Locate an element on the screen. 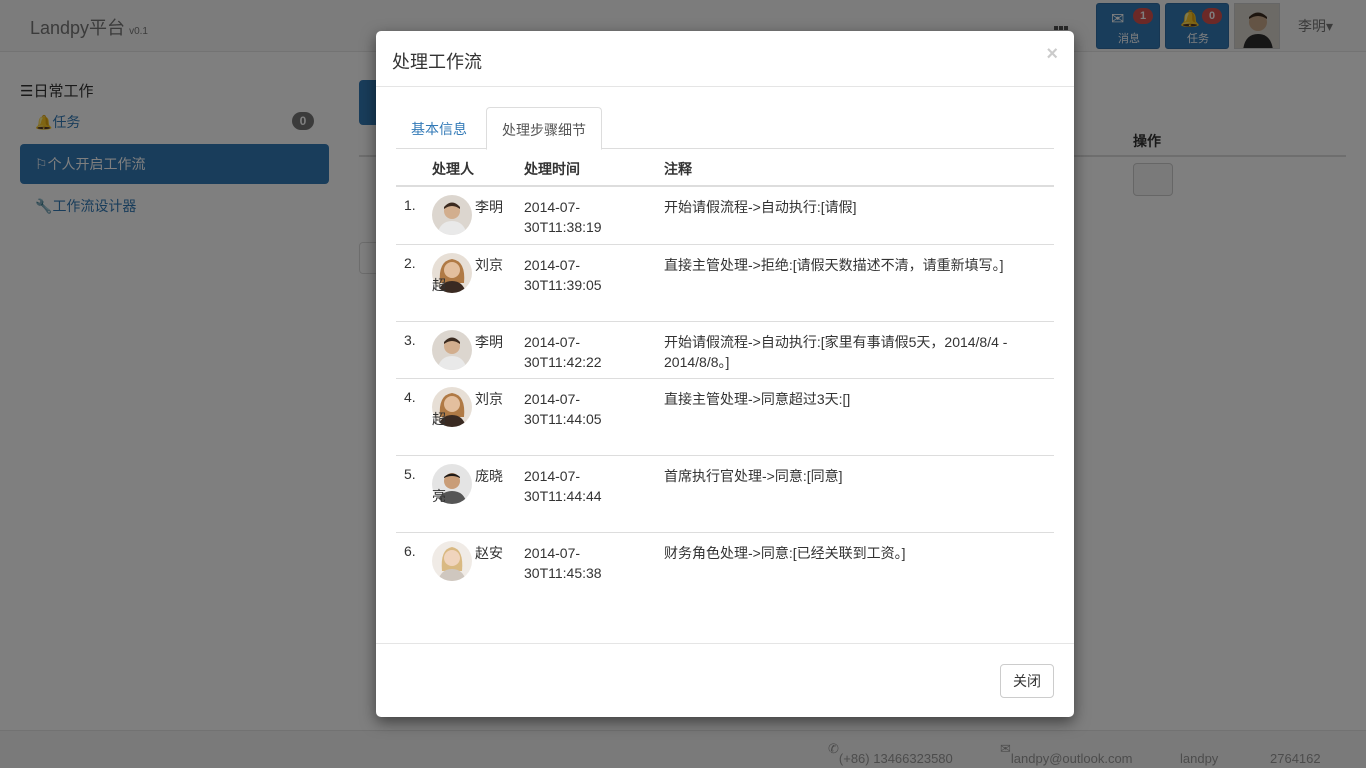 This screenshot has width=1366, height=768. row-index: 3. is located at coordinates (410, 340).